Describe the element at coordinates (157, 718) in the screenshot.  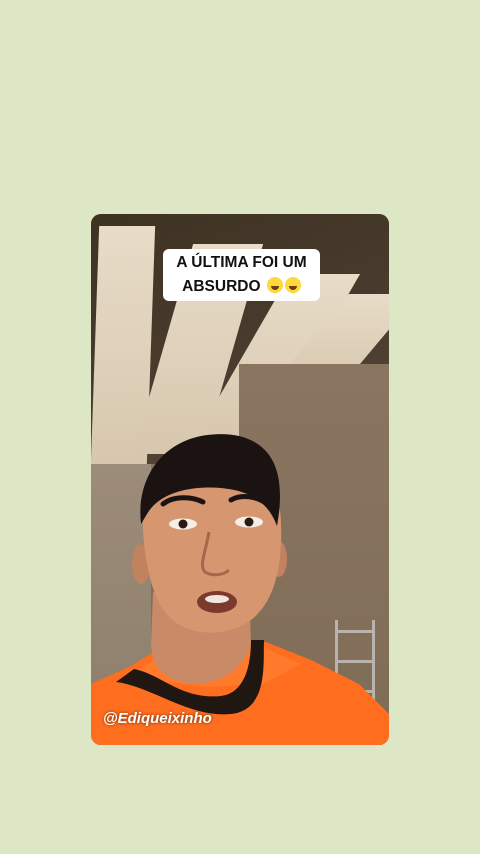
I see `creator-watermark: @Ediqueixinho` at that location.